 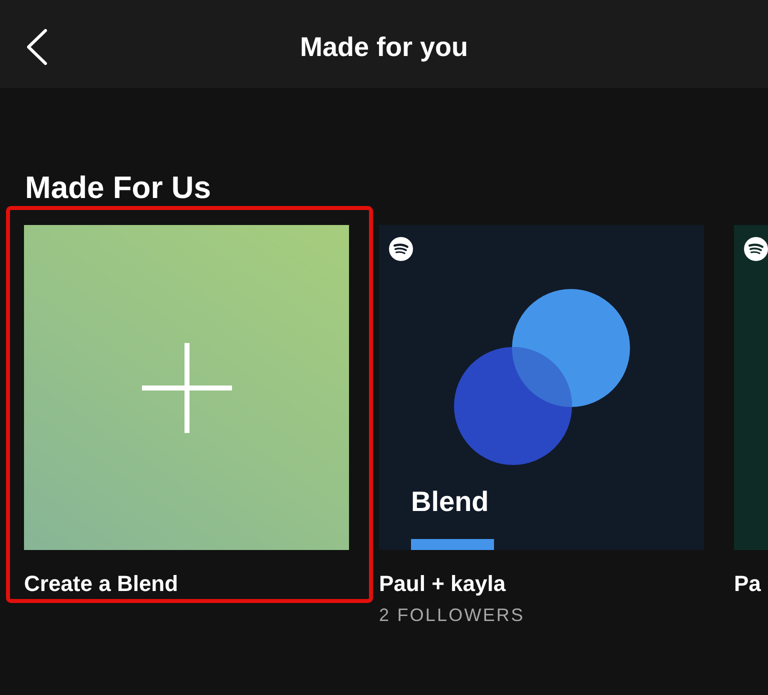 What do you see at coordinates (37, 47) in the screenshot?
I see `chevron-left-icon` at bounding box center [37, 47].